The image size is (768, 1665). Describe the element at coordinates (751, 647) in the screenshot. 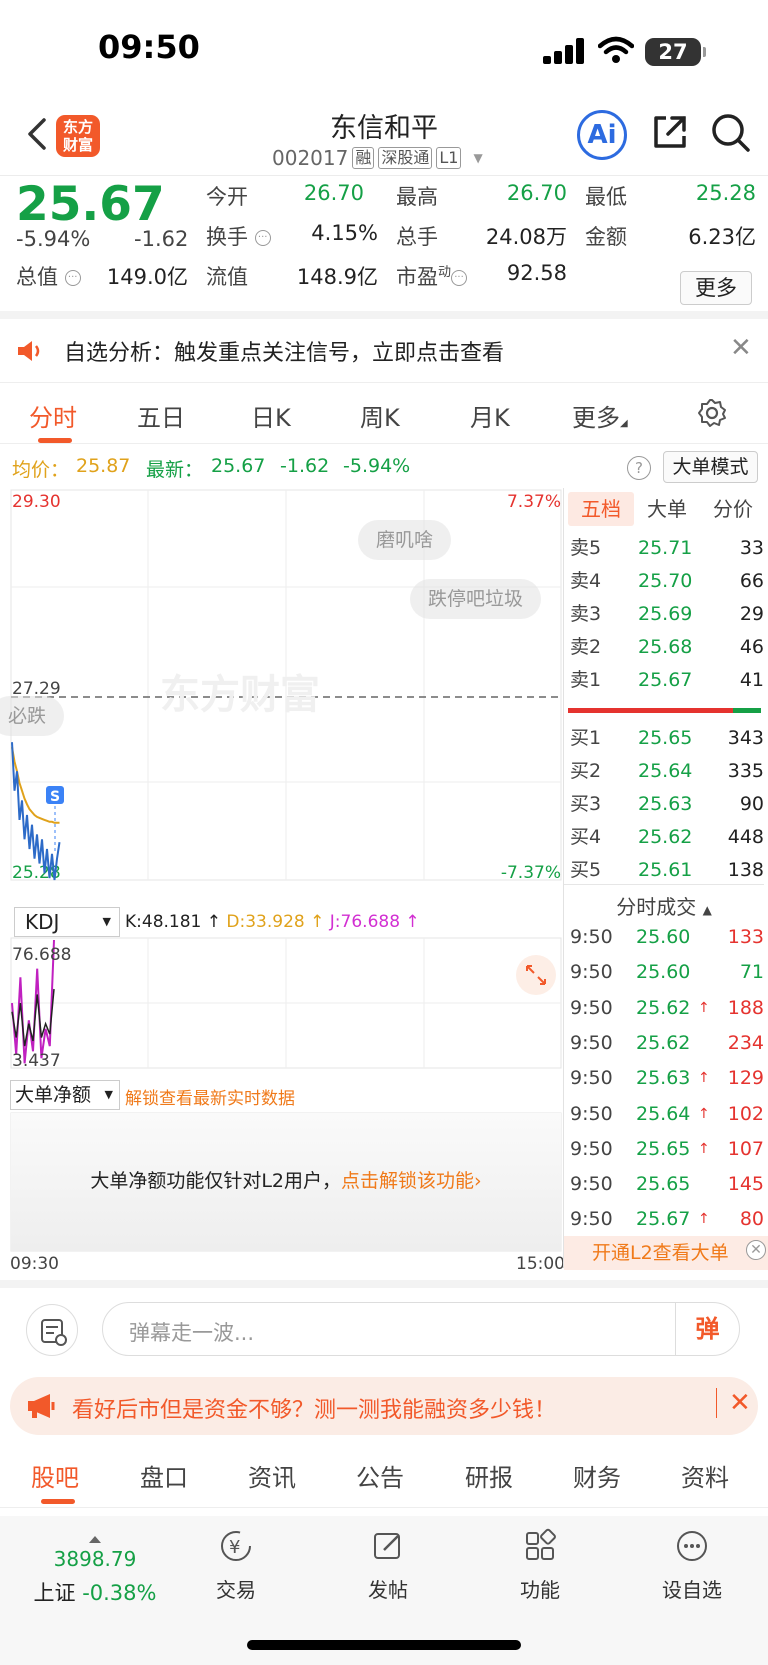

I see `ask-volume: 46` at that location.